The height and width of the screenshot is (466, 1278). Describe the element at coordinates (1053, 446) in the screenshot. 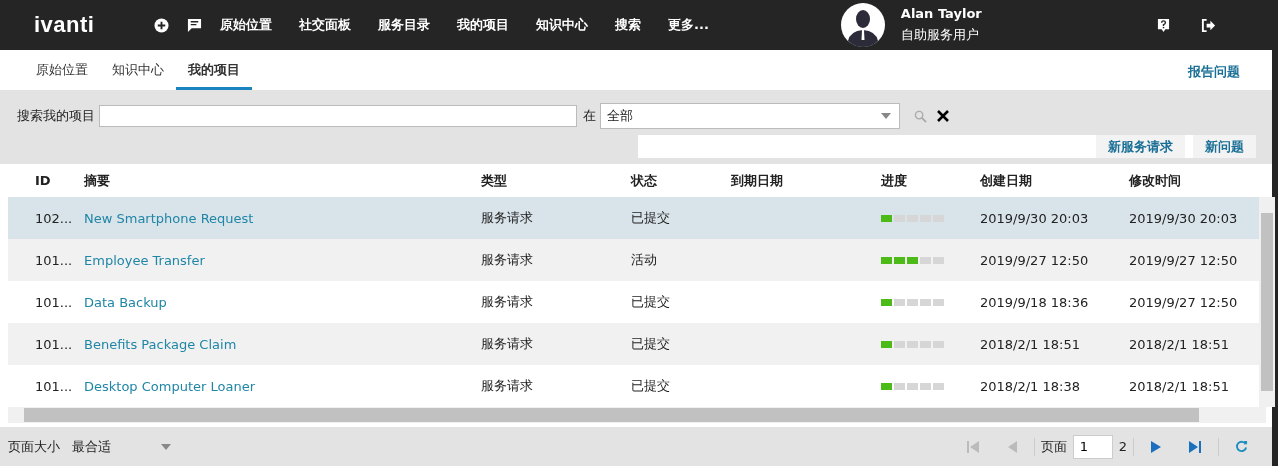

I see `page-label: 页面` at that location.